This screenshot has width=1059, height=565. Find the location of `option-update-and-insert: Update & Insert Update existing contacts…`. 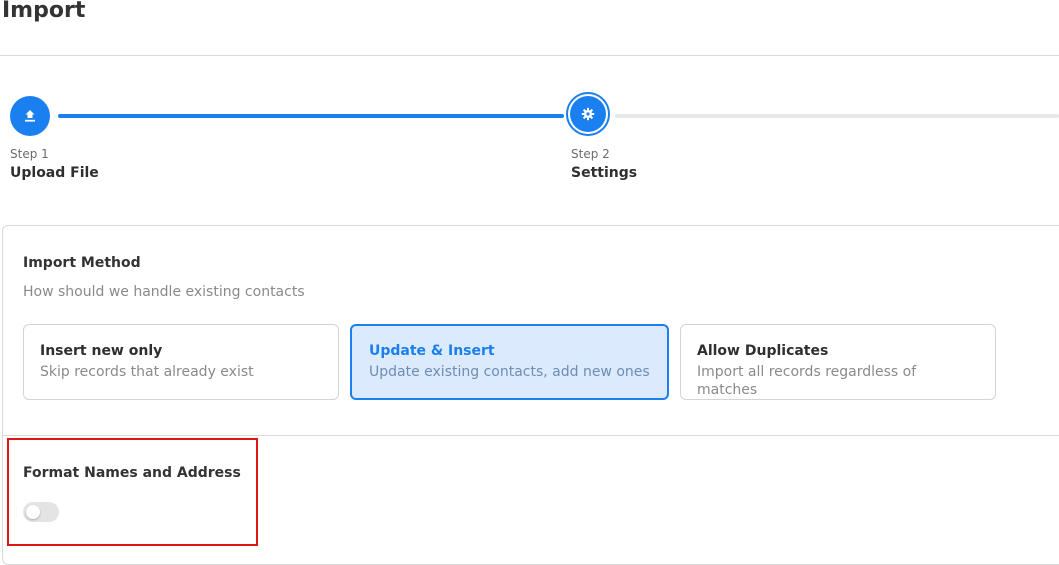

option-update-and-insert: Update & Insert Update existing contacts… is located at coordinates (509, 362).